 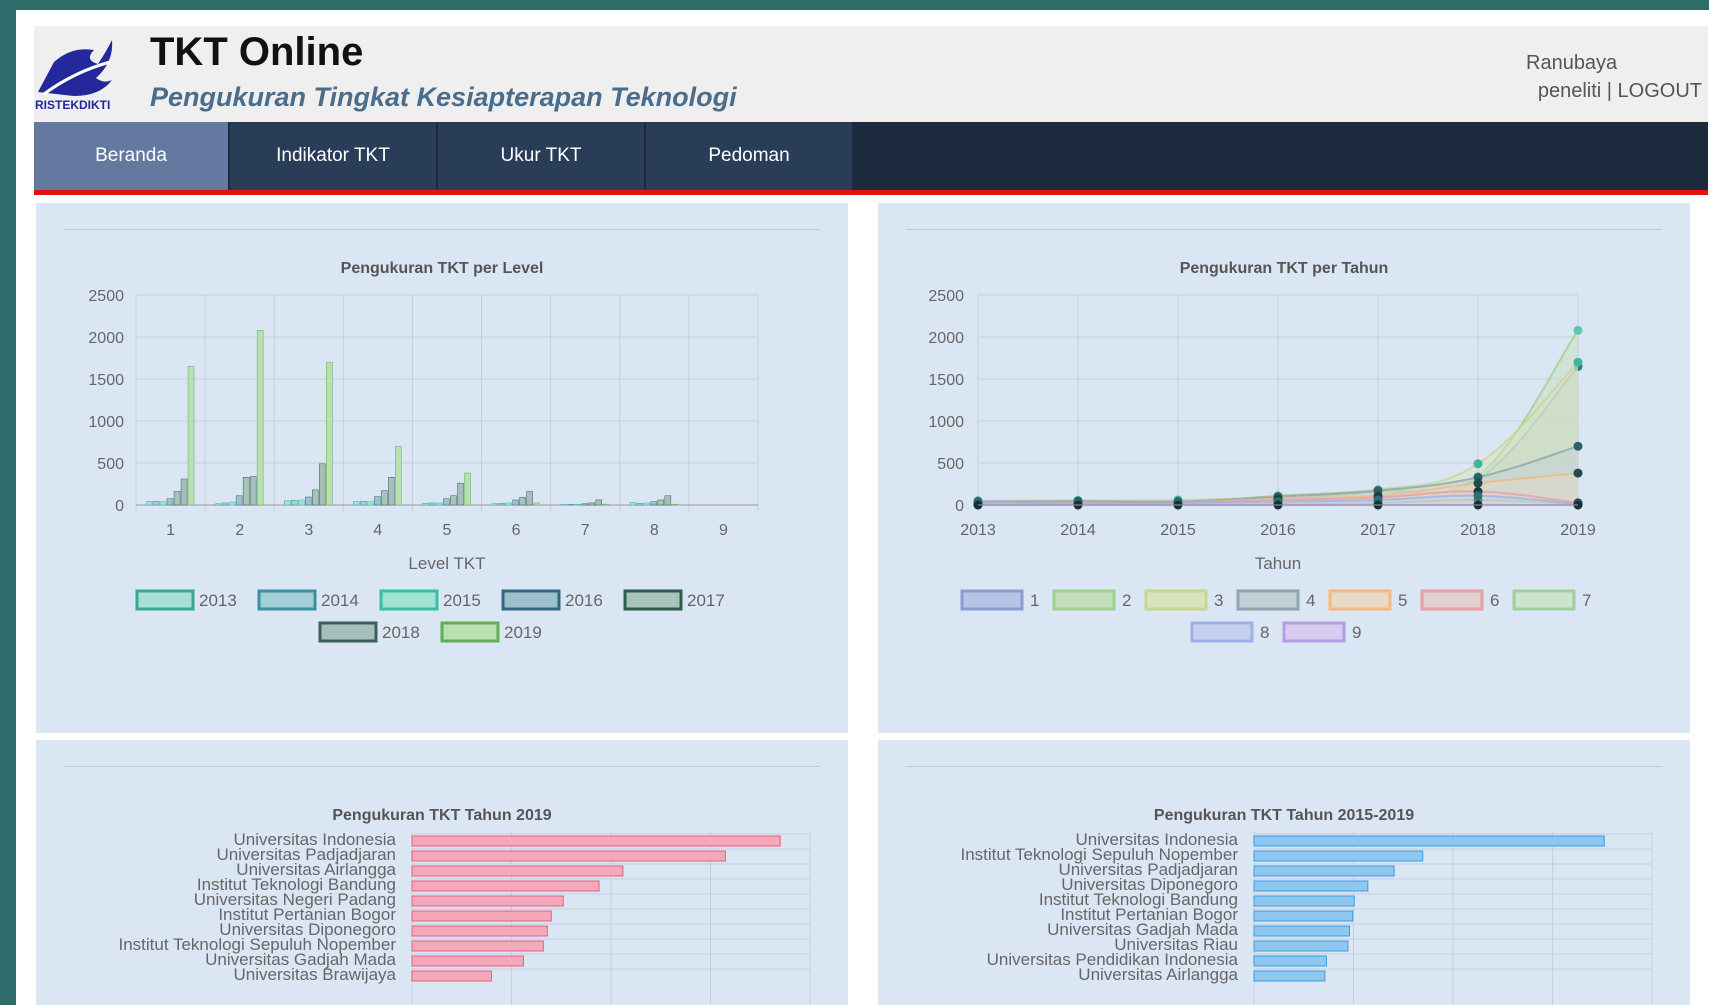 What do you see at coordinates (334, 156) in the screenshot?
I see `nav-item-indikator-tkt: Indikator TKT` at bounding box center [334, 156].